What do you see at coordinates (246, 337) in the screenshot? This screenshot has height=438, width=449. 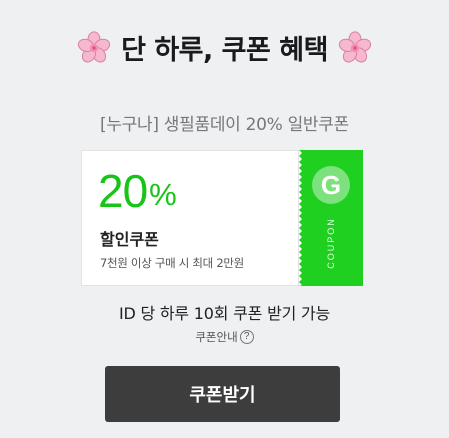 I see `help-icon: ?` at bounding box center [246, 337].